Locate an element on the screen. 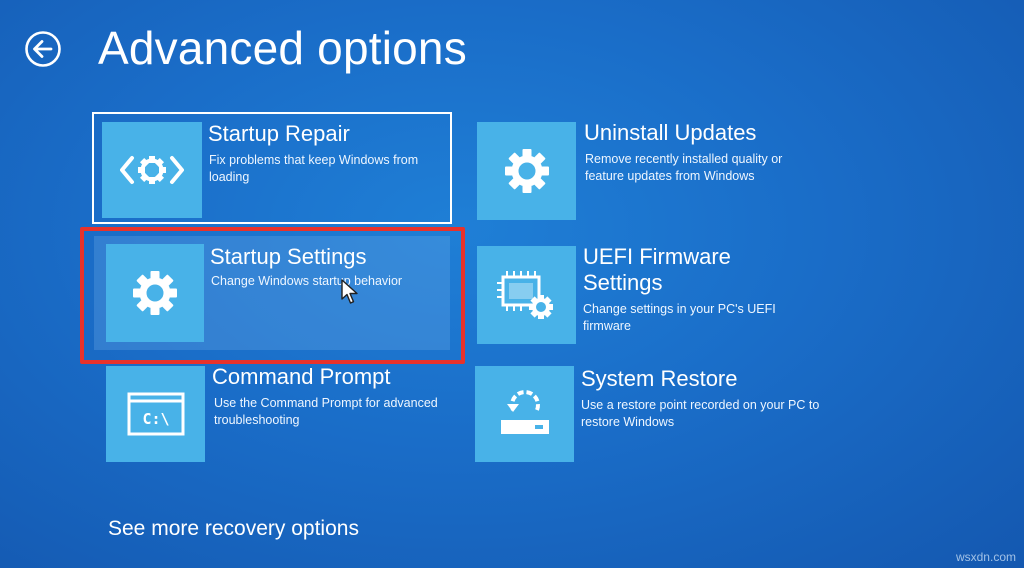 The width and height of the screenshot is (1024, 568). option-name: Startup Repair is located at coordinates (279, 133).